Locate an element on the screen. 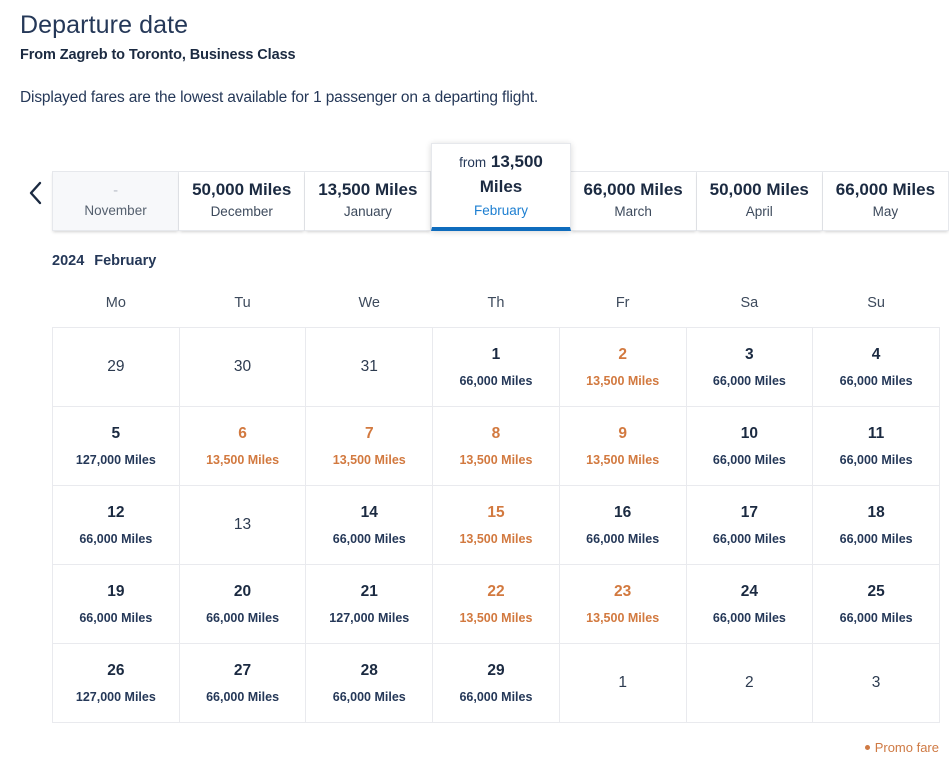  calendar-day-cell: 11 66,000 Miles is located at coordinates (876, 446).